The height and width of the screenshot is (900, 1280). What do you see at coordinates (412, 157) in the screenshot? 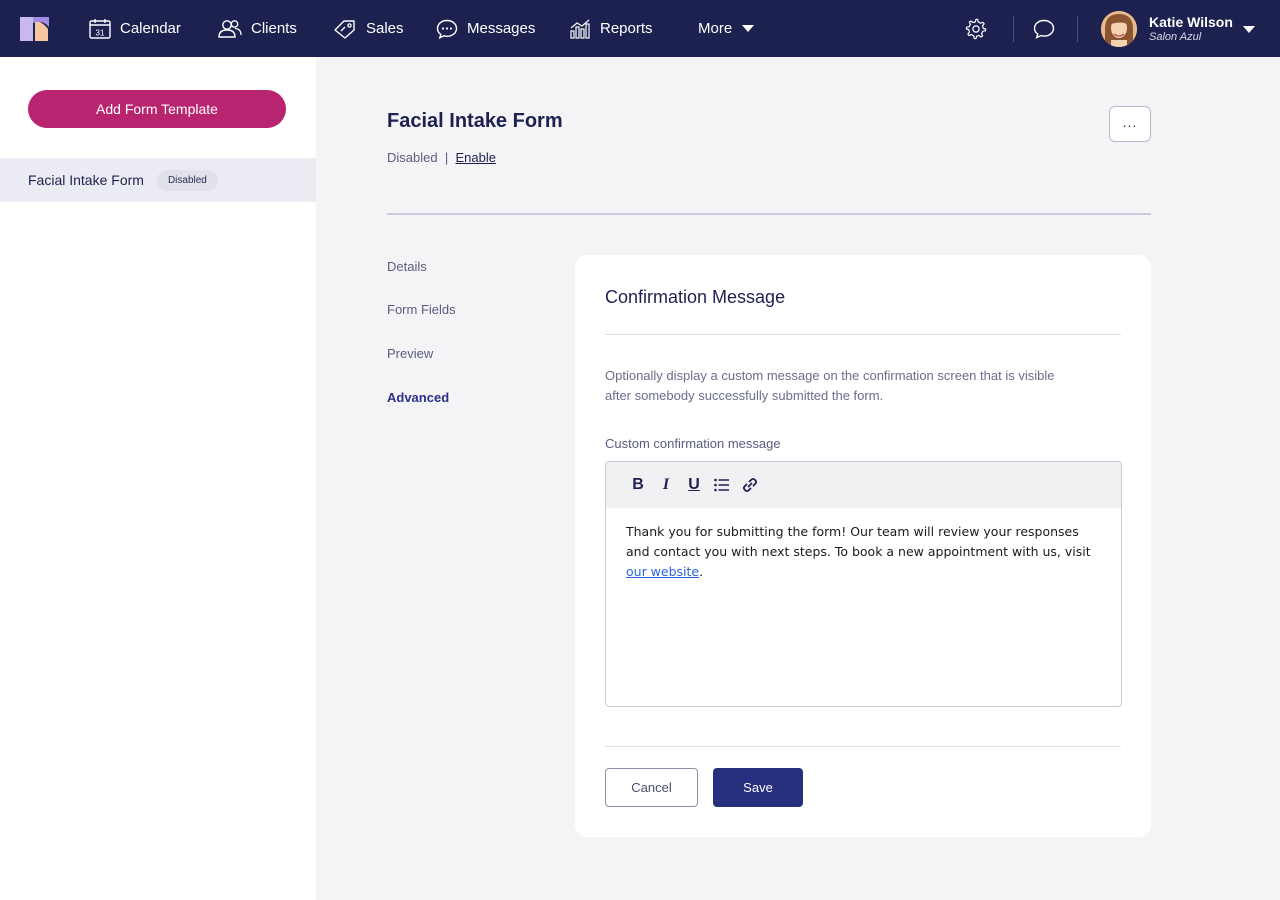
I see `form-status: Disabled` at bounding box center [412, 157].